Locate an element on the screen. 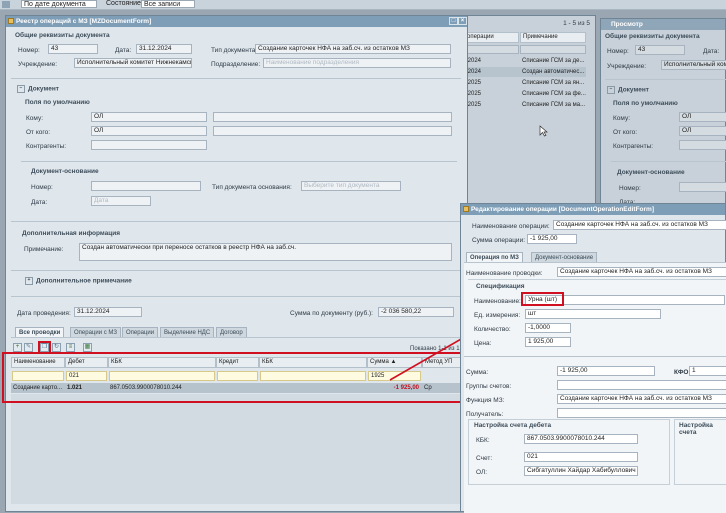  qty-field: -1,0000 is located at coordinates (548, 328).